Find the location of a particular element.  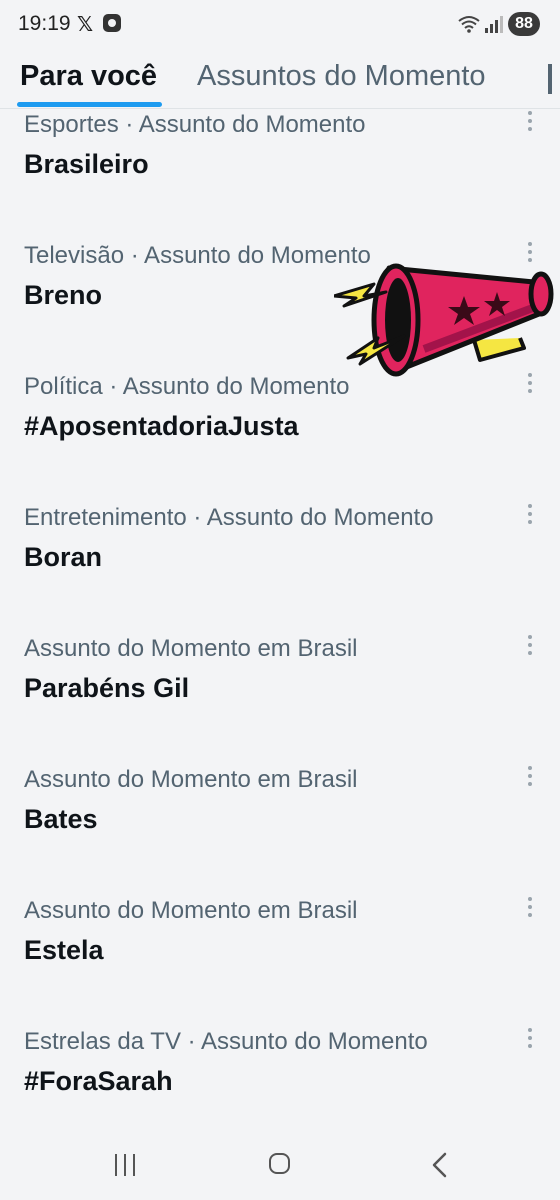

trend-category: Esportes · Assunto do Momento is located at coordinates (195, 124).